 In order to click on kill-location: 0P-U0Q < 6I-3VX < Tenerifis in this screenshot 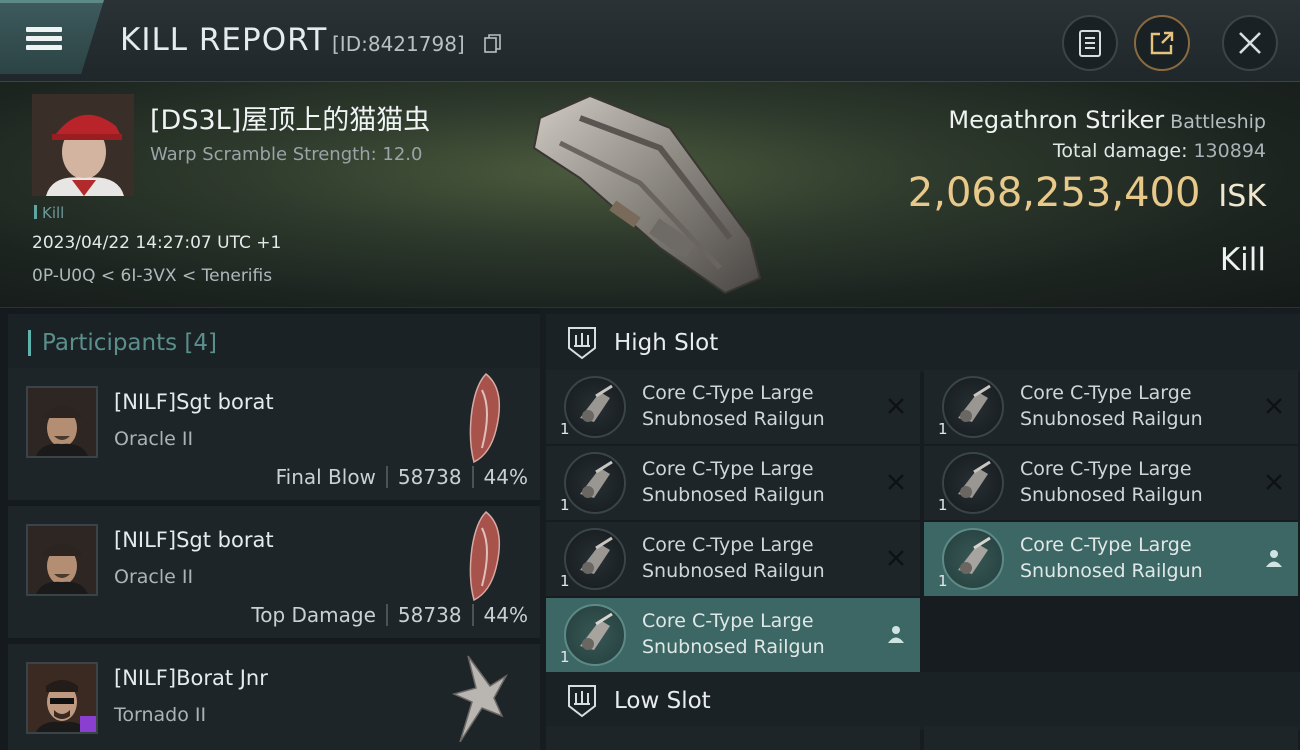, I will do `click(152, 276)`.